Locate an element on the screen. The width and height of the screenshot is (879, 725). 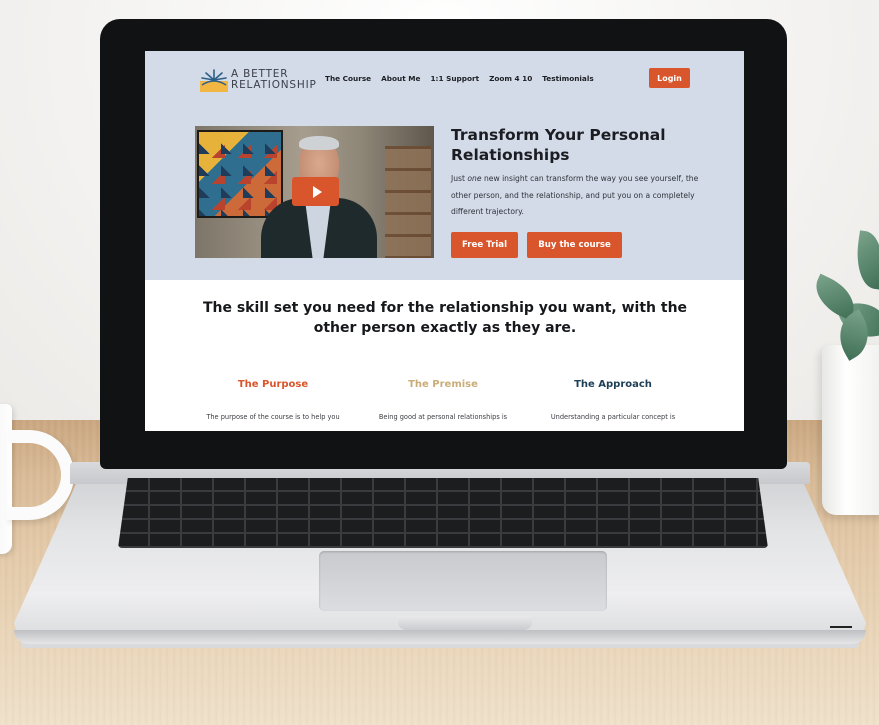
logo-line-2: RELATIONSHIP is located at coordinates (274, 85).